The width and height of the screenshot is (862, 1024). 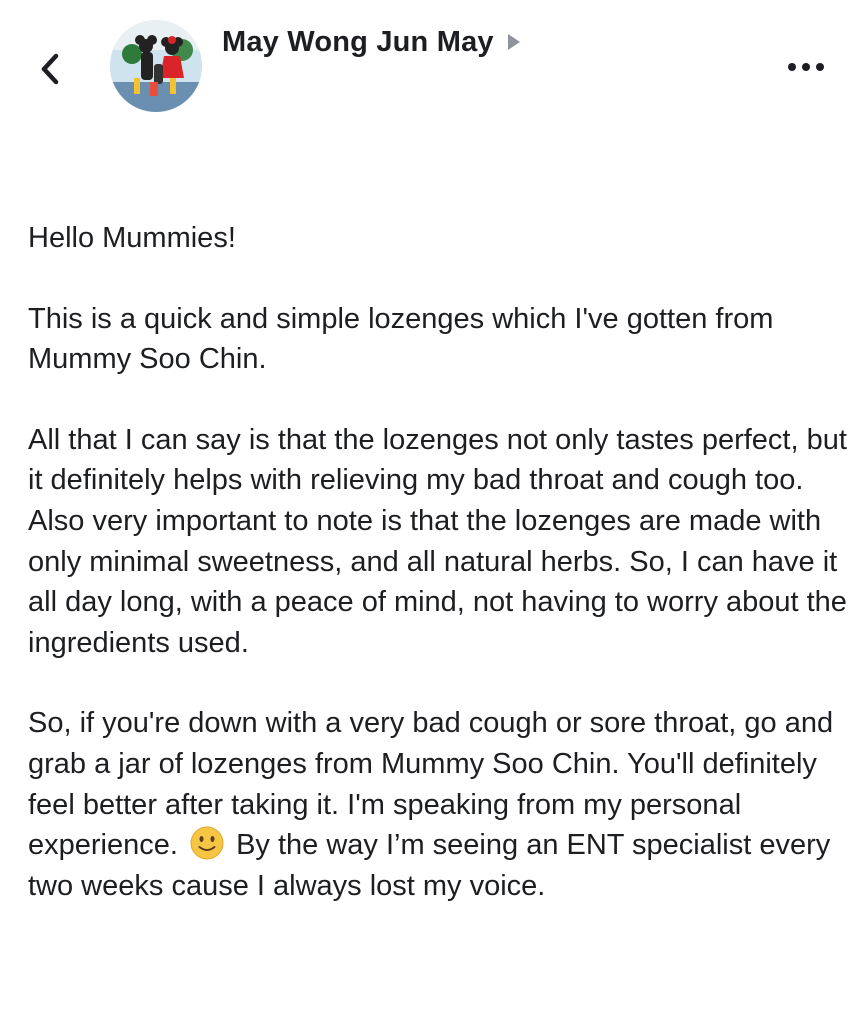 I want to click on profile-photo, so click(x=156, y=66).